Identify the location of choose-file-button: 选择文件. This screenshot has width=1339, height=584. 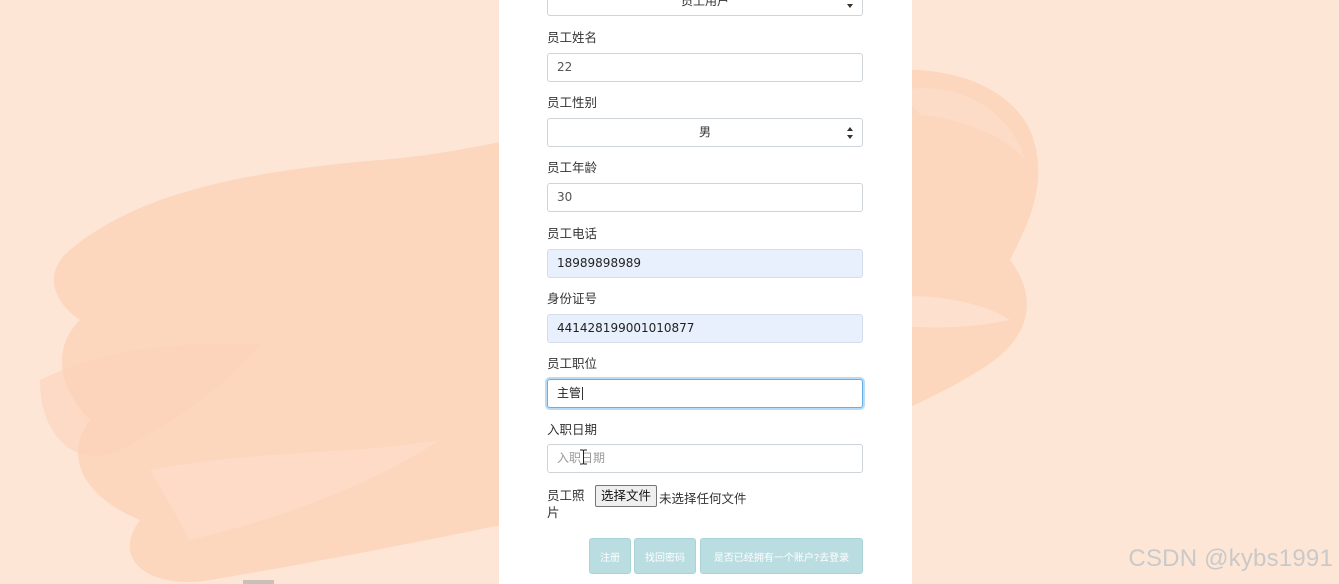
(626, 496).